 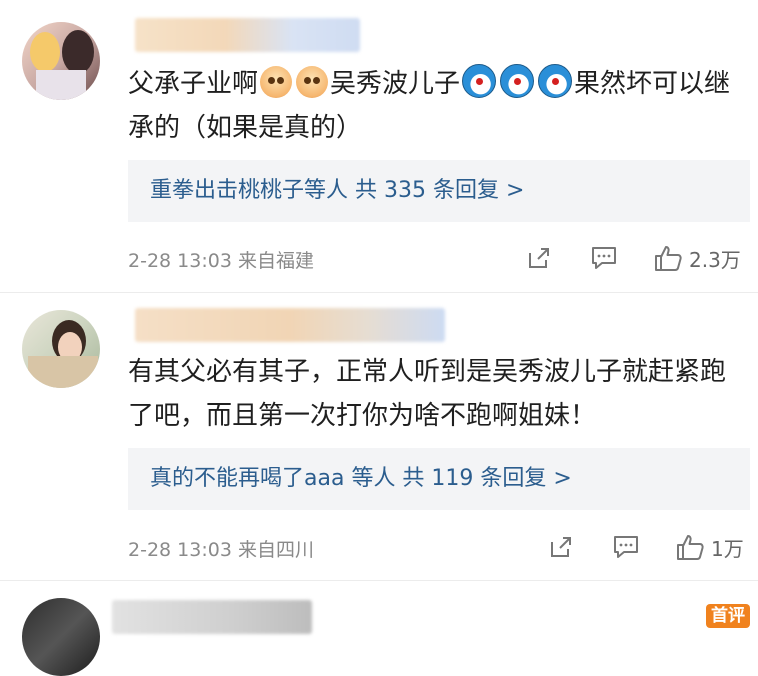 What do you see at coordinates (728, 616) in the screenshot?
I see `first-comment-badge: 首评` at bounding box center [728, 616].